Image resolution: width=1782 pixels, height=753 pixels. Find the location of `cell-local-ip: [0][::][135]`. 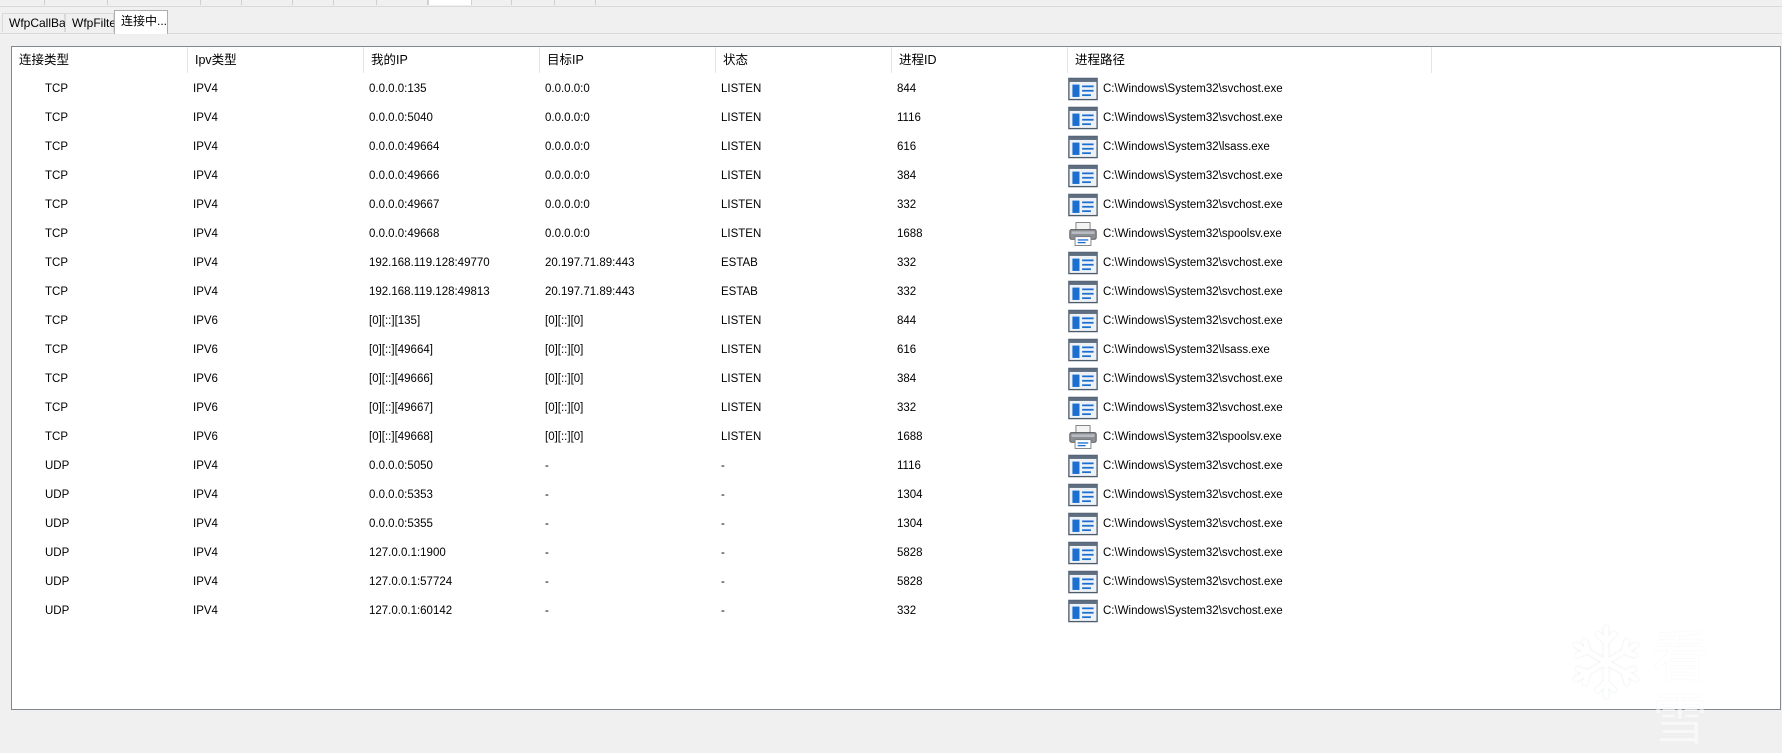

cell-local-ip: [0][::][135] is located at coordinates (395, 321).